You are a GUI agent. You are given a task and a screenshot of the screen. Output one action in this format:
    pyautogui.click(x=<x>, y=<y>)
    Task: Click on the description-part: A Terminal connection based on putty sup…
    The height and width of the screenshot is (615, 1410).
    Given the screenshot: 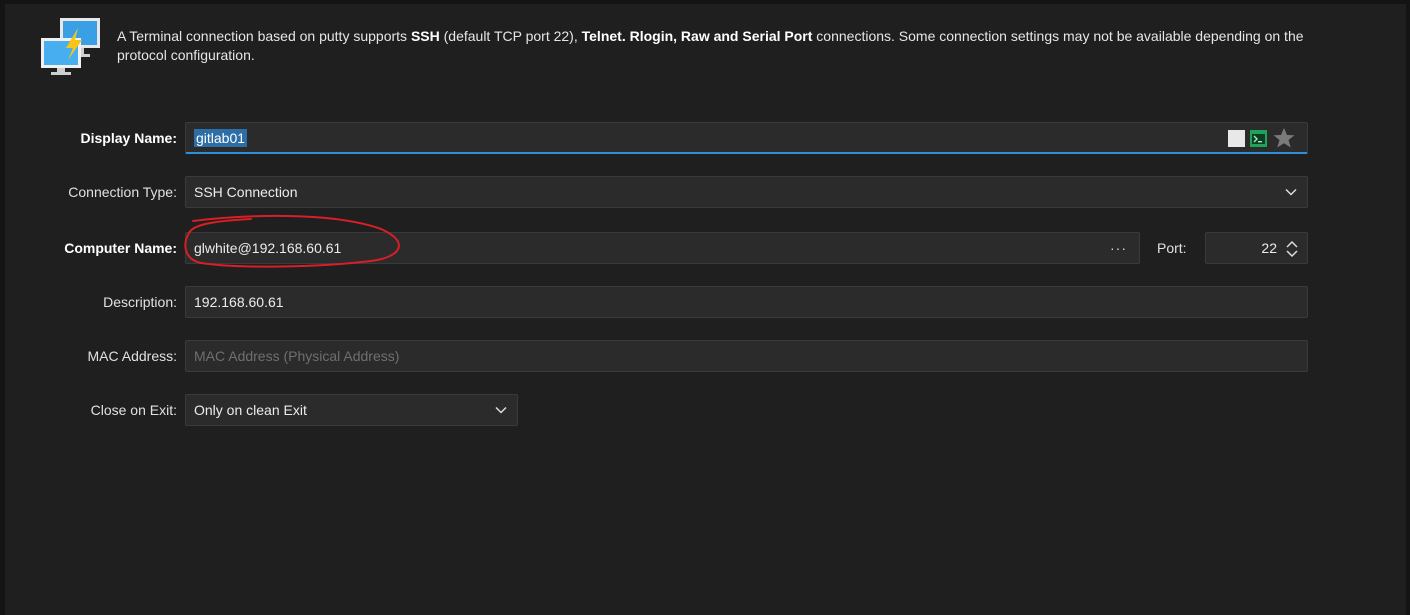 What is the action you would take?
    pyautogui.click(x=264, y=36)
    